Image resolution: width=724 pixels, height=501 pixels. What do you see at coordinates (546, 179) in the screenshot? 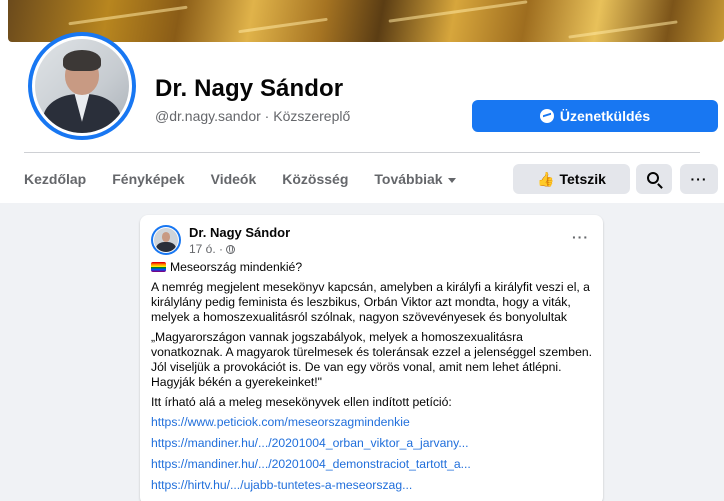
I see `thumbs-up-icon: 👍` at bounding box center [546, 179].